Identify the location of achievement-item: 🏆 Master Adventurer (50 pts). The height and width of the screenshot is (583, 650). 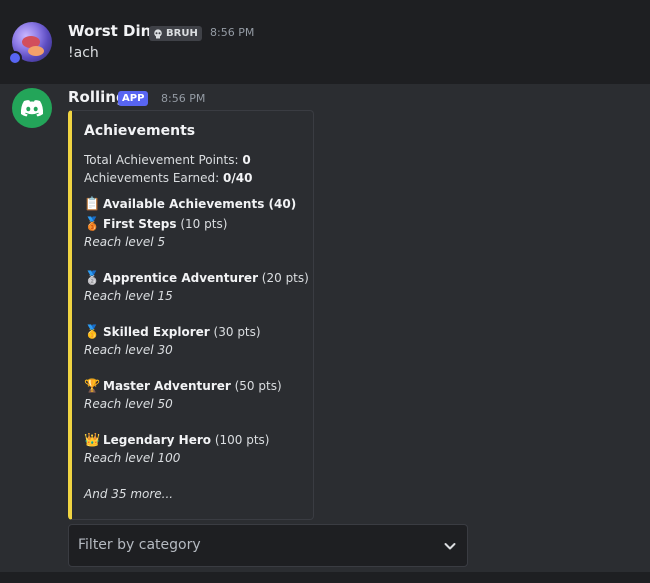
(183, 386).